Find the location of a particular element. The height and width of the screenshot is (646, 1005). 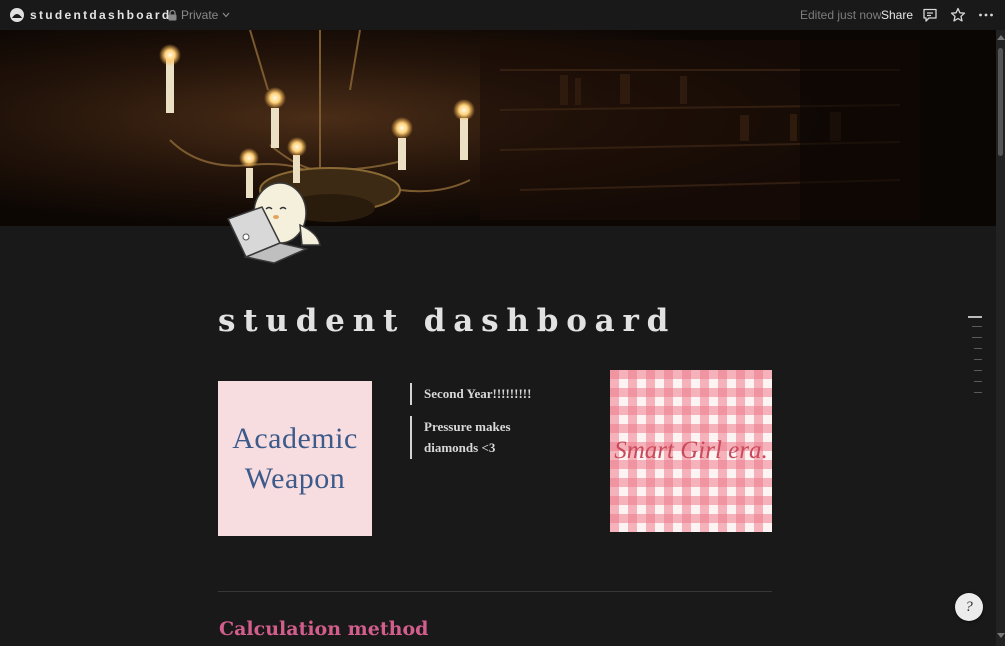

scrollbar-thumb is located at coordinates (1000, 102).